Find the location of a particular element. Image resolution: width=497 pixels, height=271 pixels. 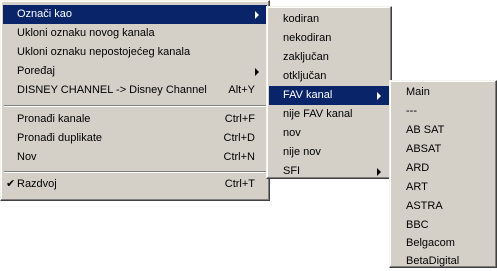

submenu-item-nije-nov: nije nov is located at coordinates (329, 152).